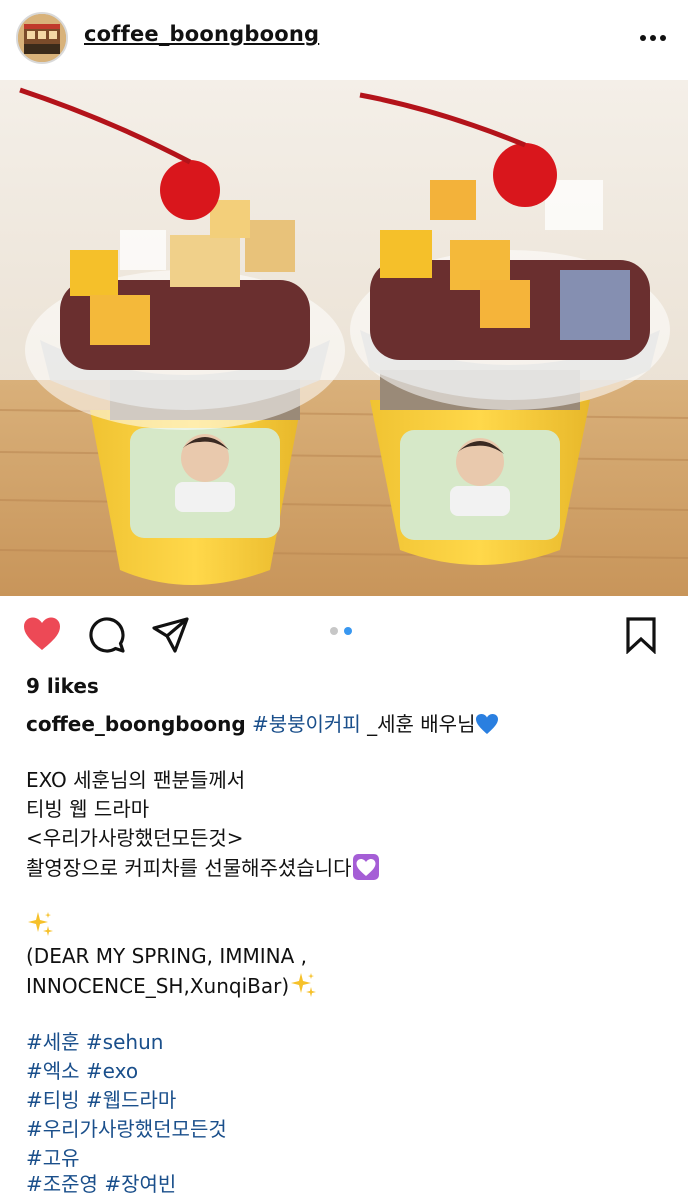 The width and height of the screenshot is (688, 1200). I want to click on caption-header: coffee_boongboong #붕붕이커피 _세훈 배우님, so click(262, 724).